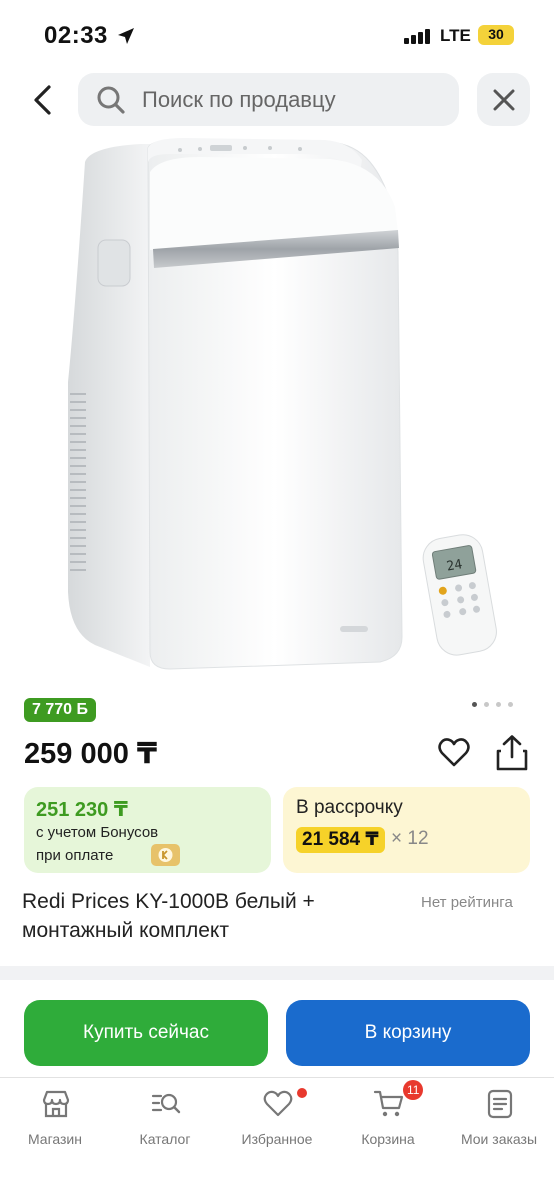 Image resolution: width=554 pixels, height=1200 pixels. Describe the element at coordinates (76, 35) in the screenshot. I see `clock: 02:33` at that location.